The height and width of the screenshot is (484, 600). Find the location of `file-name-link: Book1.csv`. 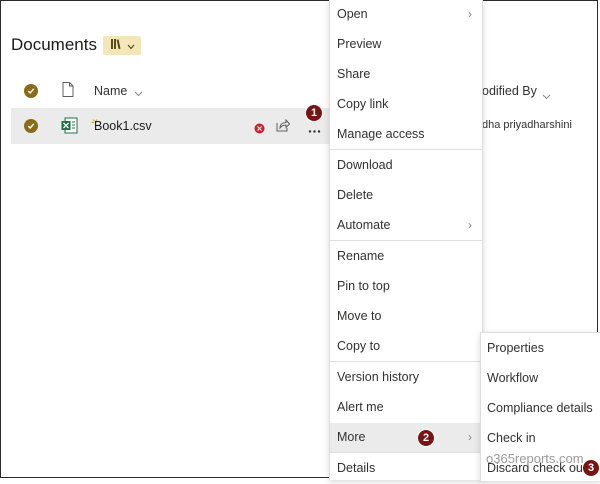

file-name-link: Book1.csv is located at coordinates (123, 126).